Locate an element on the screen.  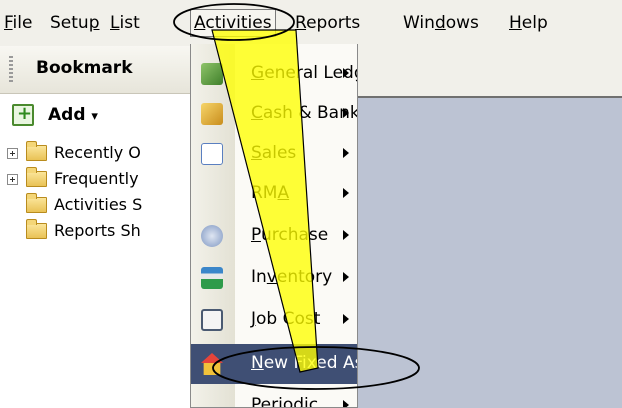
menu-item-label: Sales is located at coordinates (273, 153).